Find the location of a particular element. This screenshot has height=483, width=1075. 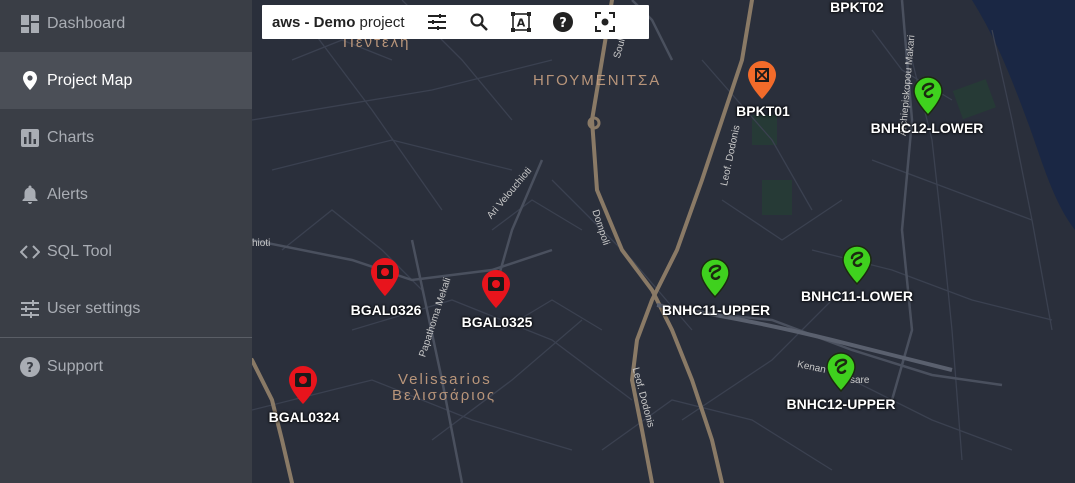

area-label-igoumenitsa: ΗΓΟΥΜΕΝΙΤΣΑ is located at coordinates (597, 80).